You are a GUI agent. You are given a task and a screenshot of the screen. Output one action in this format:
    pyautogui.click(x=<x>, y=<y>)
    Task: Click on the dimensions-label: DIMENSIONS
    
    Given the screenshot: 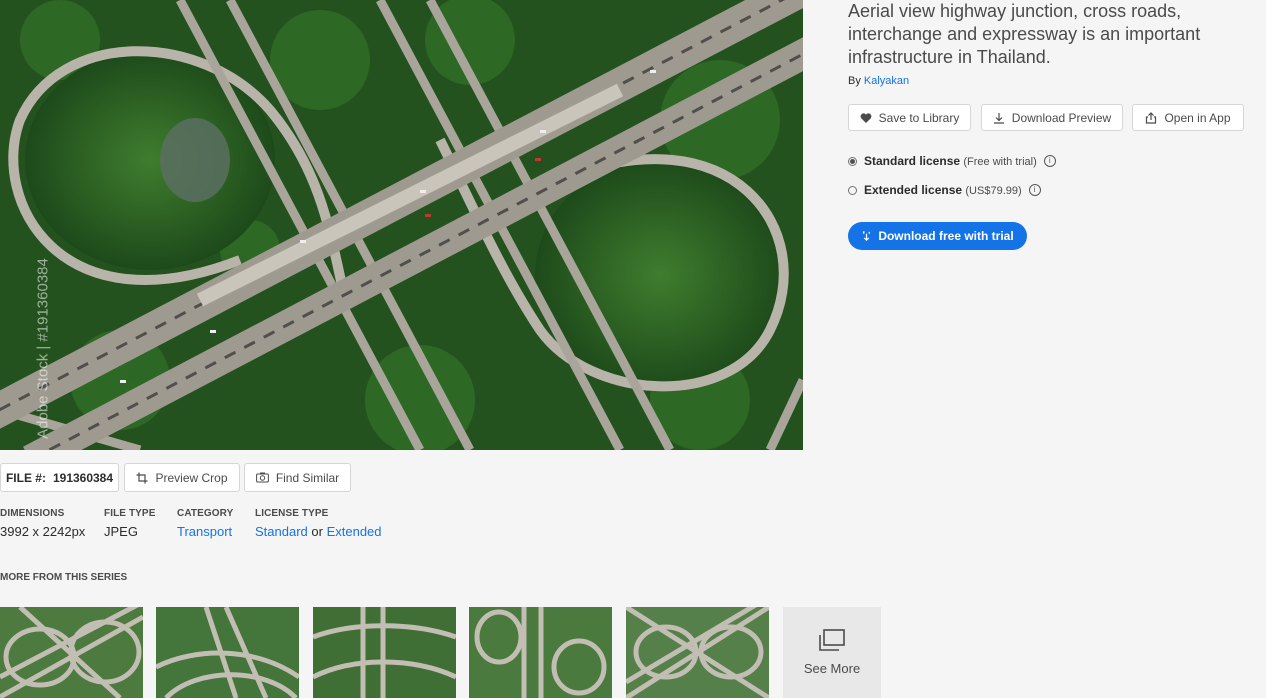 What is the action you would take?
    pyautogui.click(x=32, y=513)
    